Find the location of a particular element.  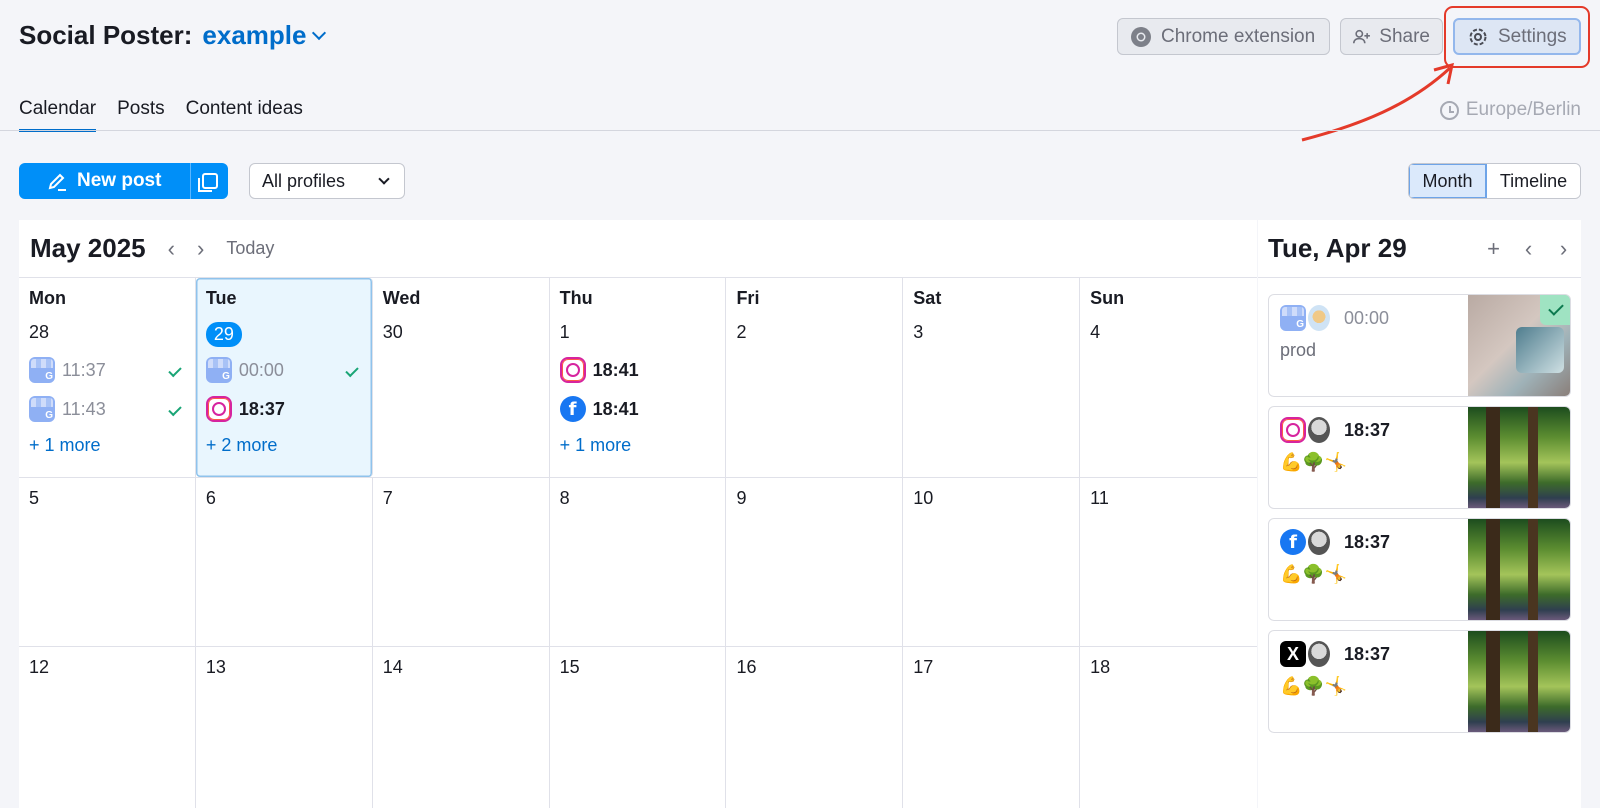

timezone: Europe/Berlin is located at coordinates (1510, 110).